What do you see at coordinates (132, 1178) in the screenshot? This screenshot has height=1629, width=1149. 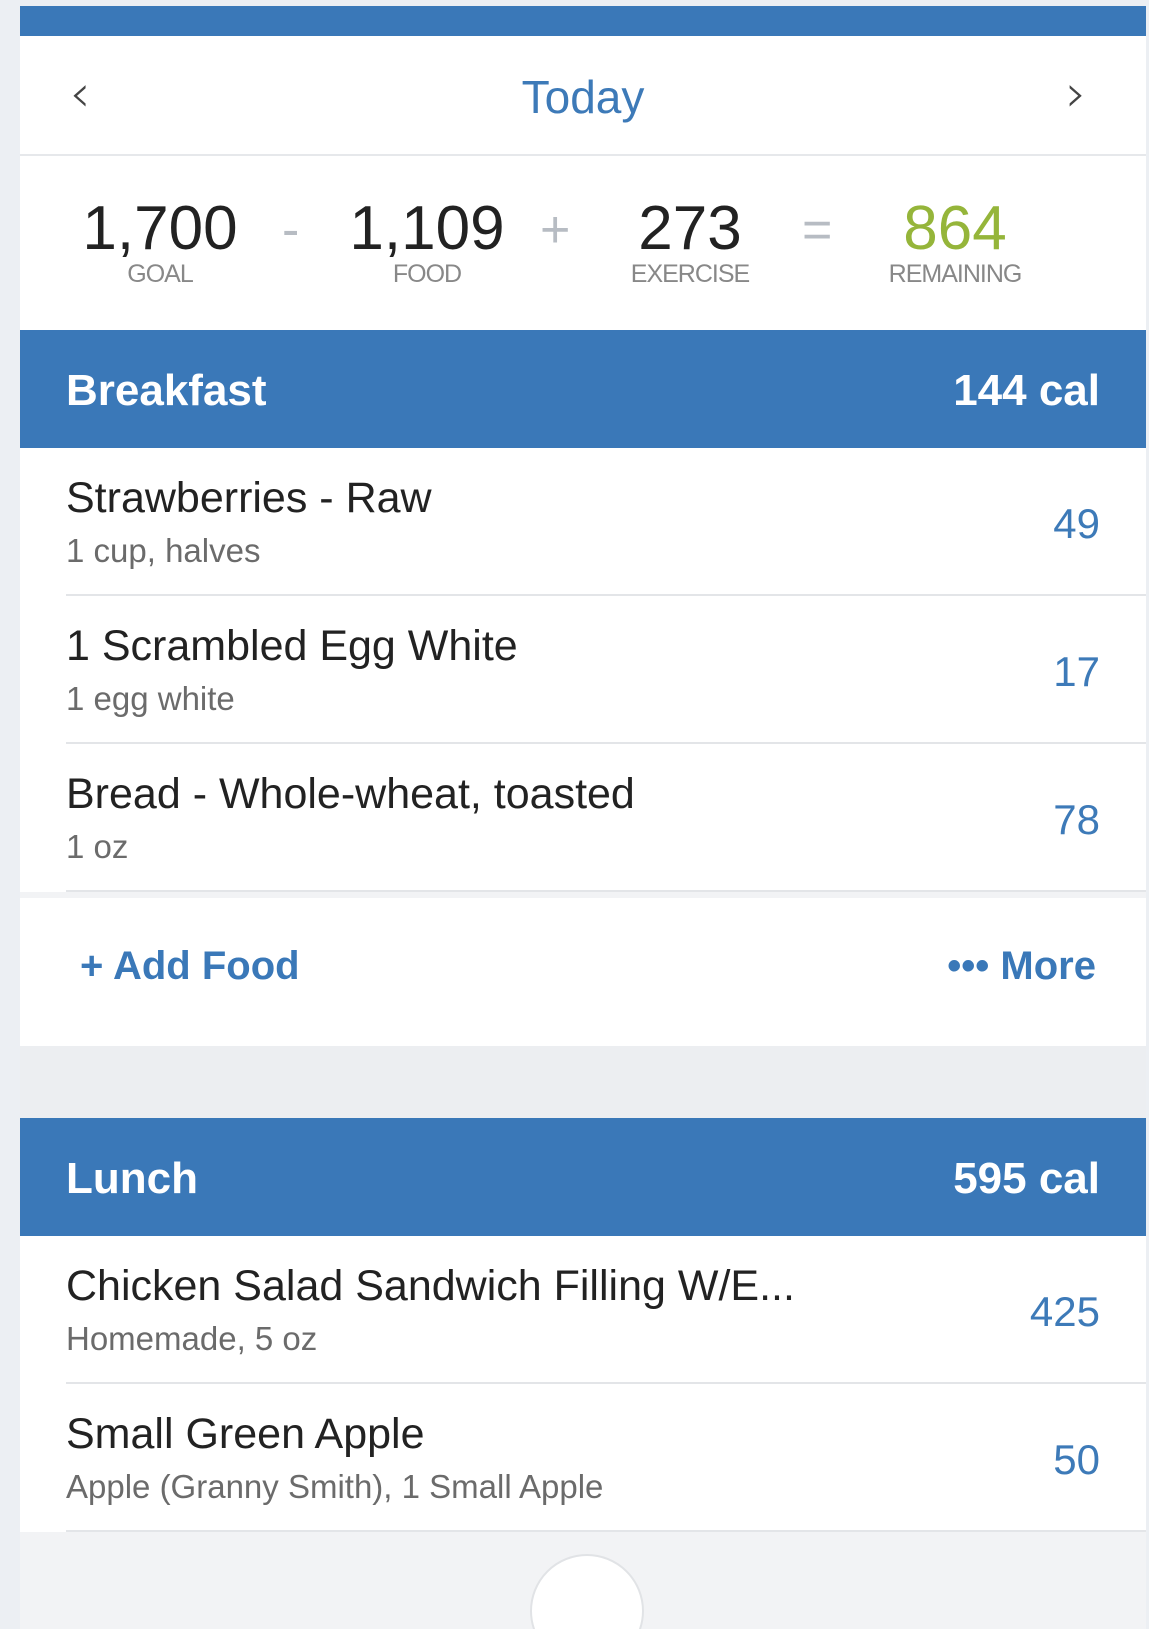 I see `meal-name: Lunch` at bounding box center [132, 1178].